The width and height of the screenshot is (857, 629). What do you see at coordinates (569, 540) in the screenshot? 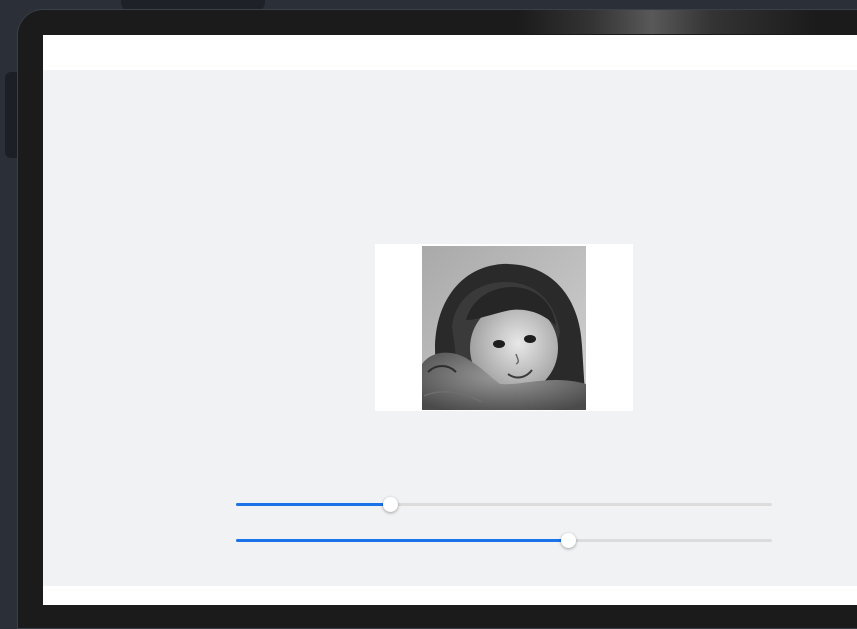
I see `slider-2-thumb` at bounding box center [569, 540].